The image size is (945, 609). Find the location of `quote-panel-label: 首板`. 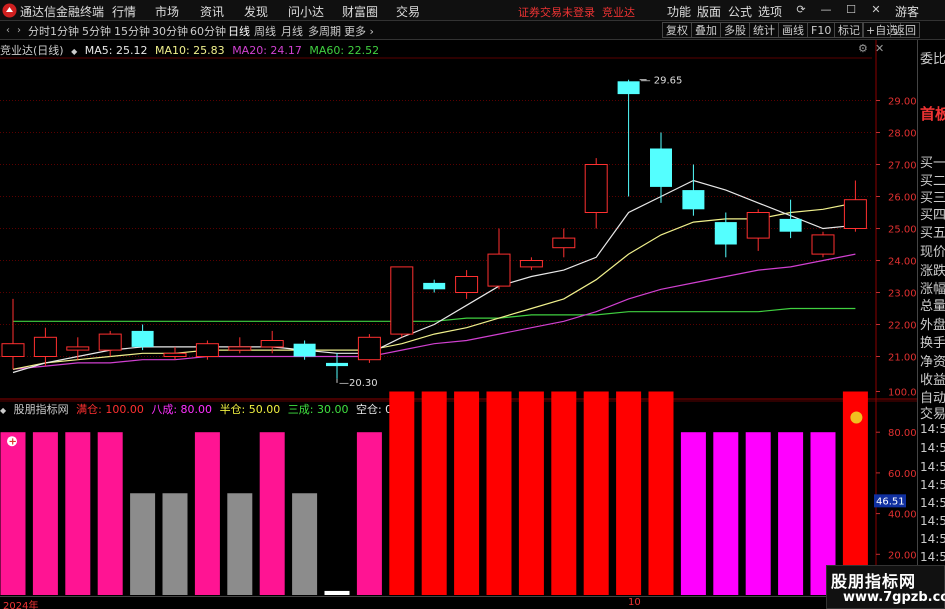

quote-panel-label: 首板 is located at coordinates (932, 114).